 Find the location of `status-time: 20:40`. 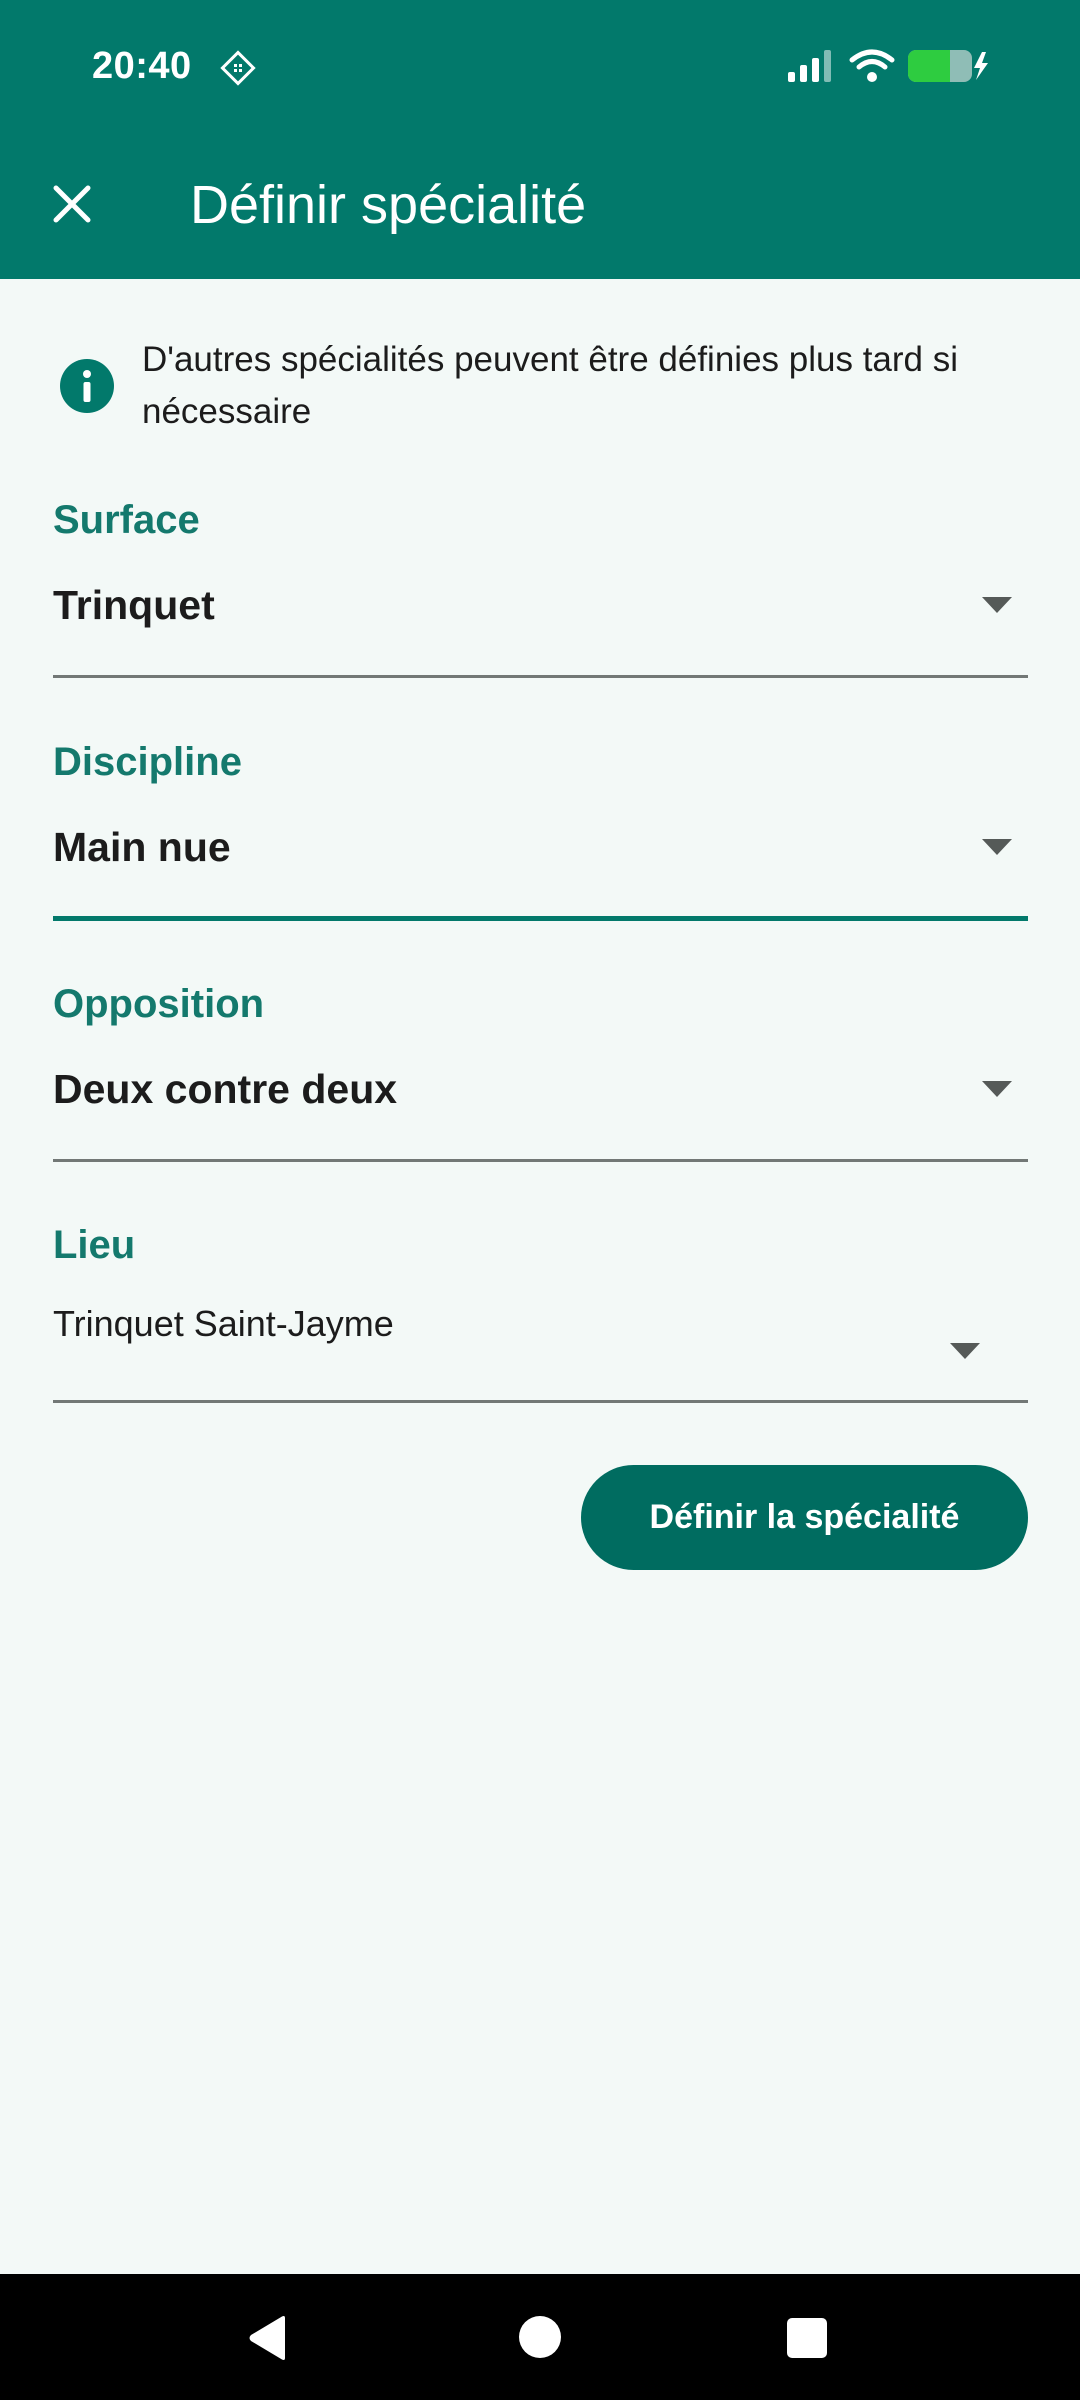

status-time: 20:40 is located at coordinates (142, 66).